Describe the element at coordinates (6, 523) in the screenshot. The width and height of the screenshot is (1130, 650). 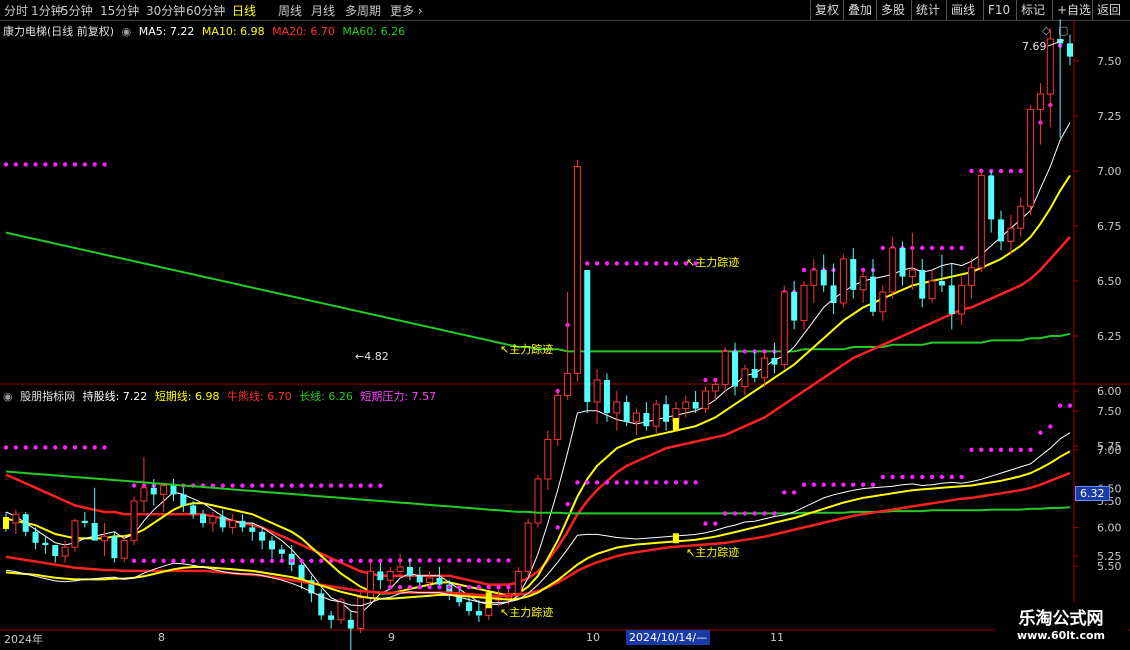
I see `main-force-marker` at that location.